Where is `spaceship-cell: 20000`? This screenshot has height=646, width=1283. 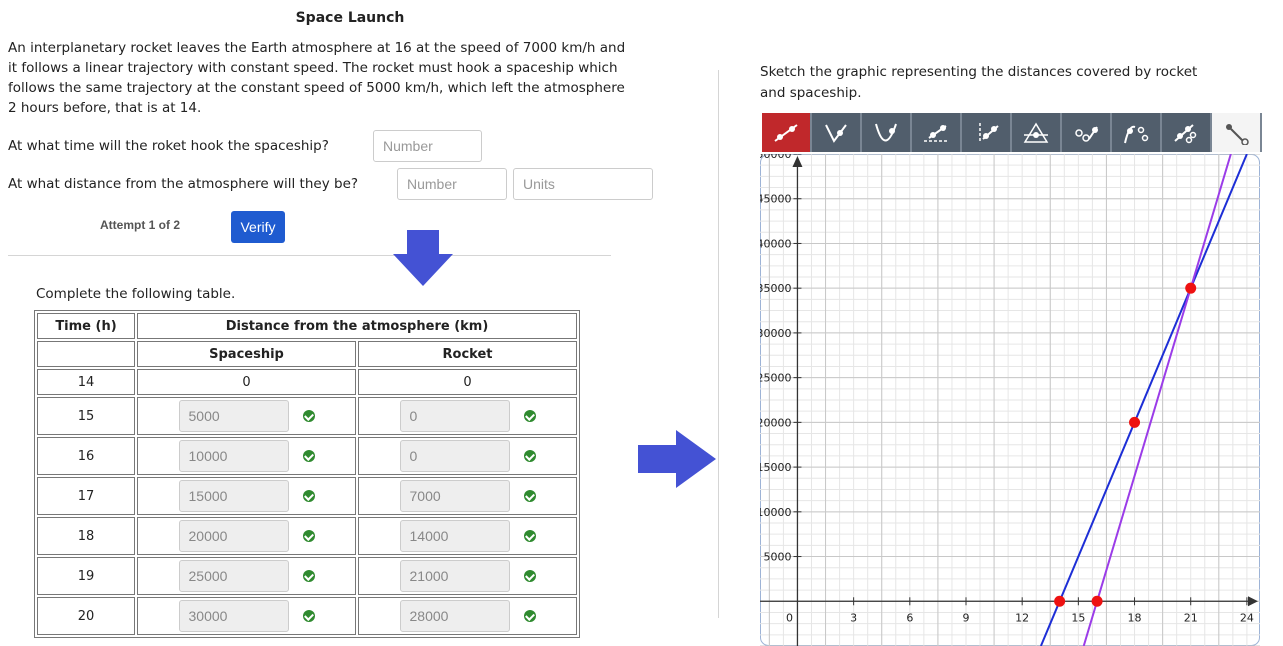
spaceship-cell: 20000 is located at coordinates (246, 536).